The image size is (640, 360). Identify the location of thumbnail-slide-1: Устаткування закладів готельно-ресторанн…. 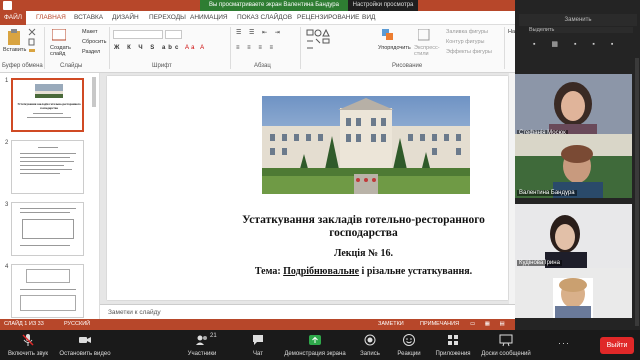
(47, 105).